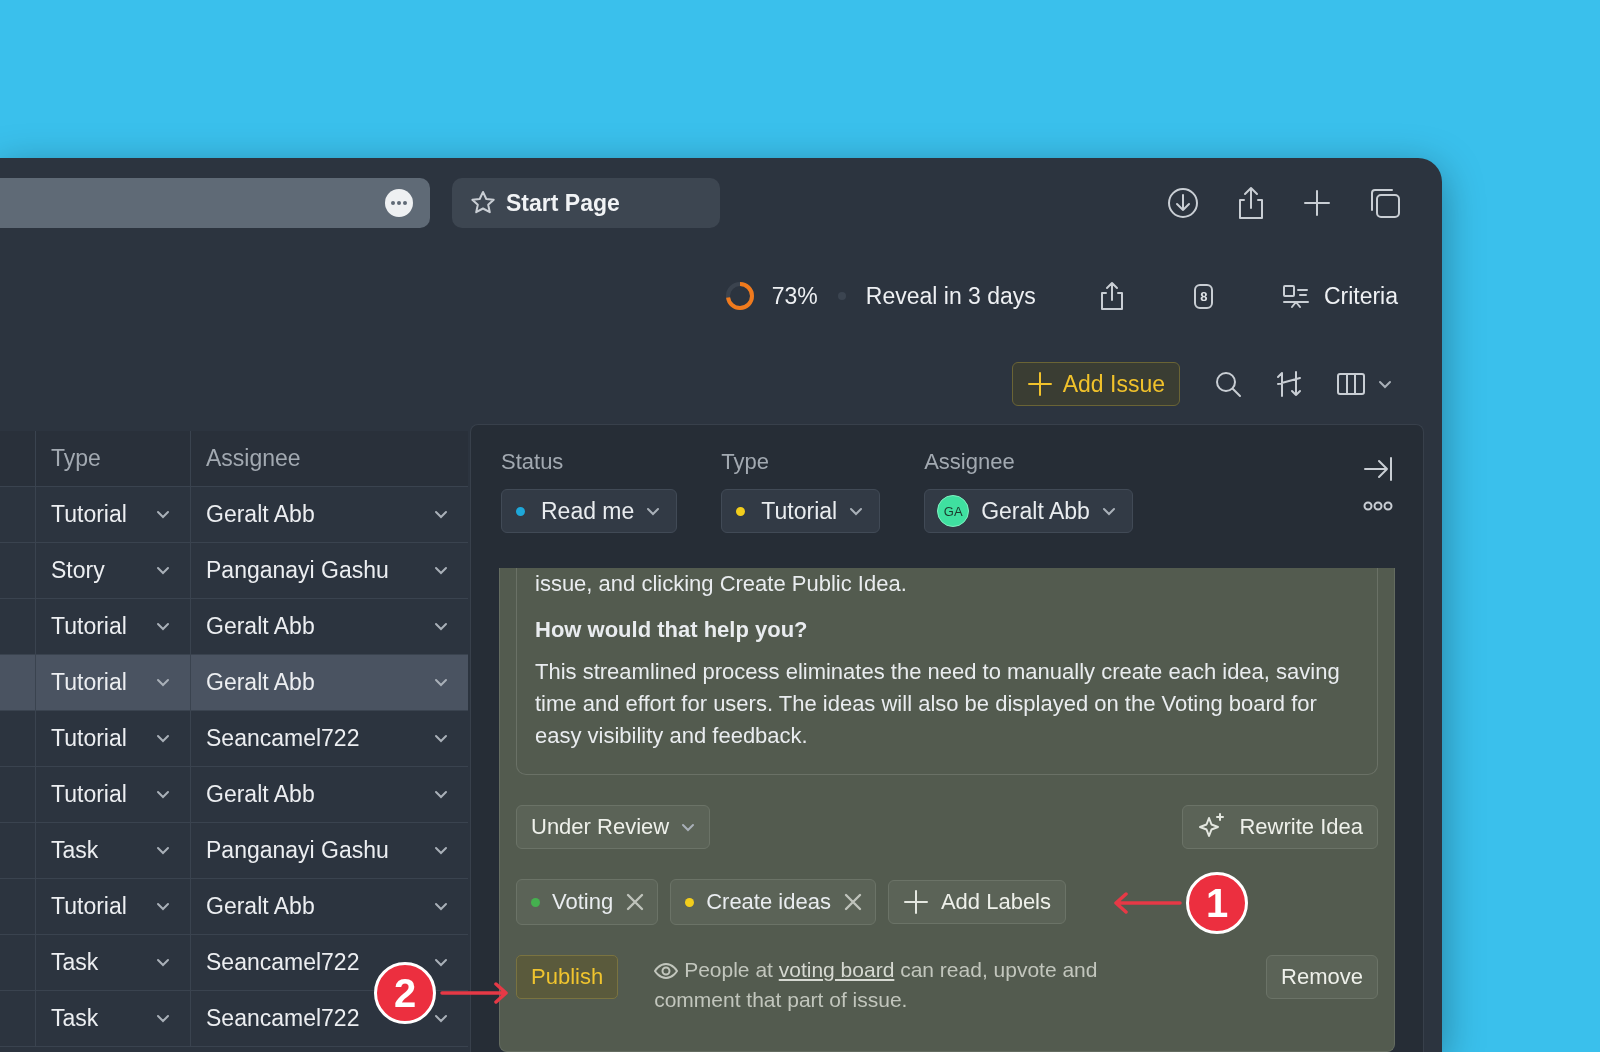  What do you see at coordinates (586, 203) in the screenshot?
I see `start-page-tab: Start Page` at bounding box center [586, 203].